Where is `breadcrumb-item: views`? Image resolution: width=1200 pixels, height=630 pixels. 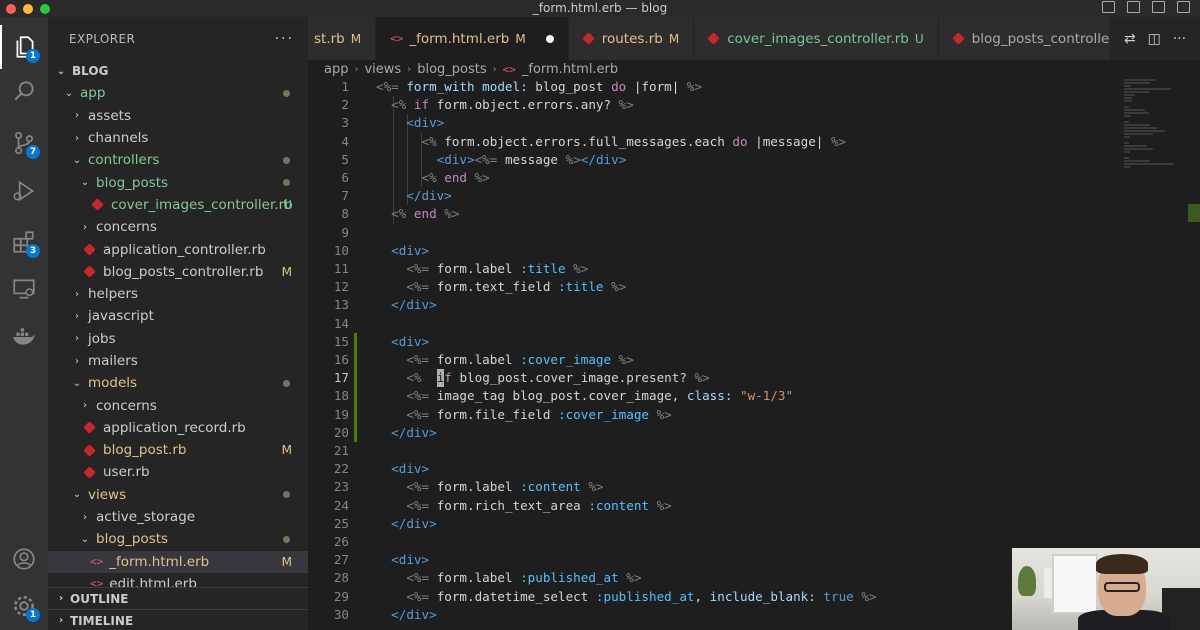 breadcrumb-item: views is located at coordinates (382, 69).